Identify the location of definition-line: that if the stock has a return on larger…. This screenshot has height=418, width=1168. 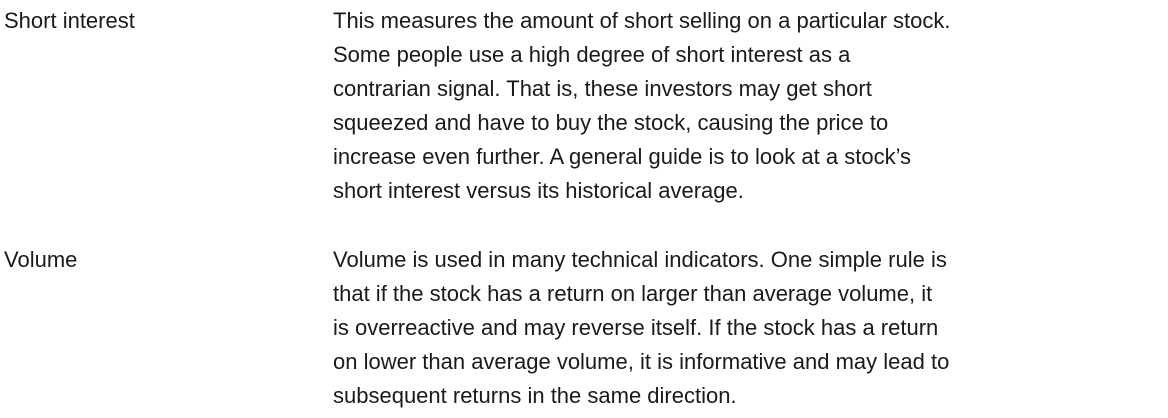
(633, 293).